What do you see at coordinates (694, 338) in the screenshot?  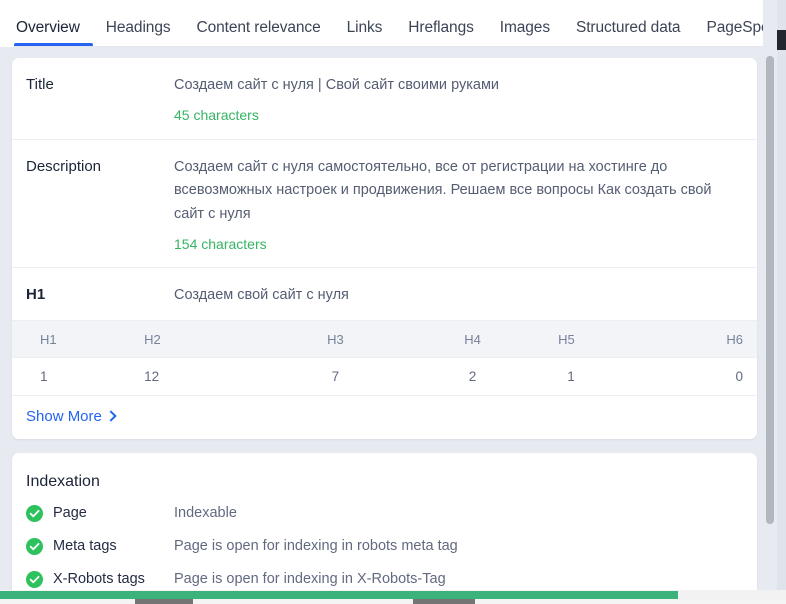 I see `headings-column-header: H6` at bounding box center [694, 338].